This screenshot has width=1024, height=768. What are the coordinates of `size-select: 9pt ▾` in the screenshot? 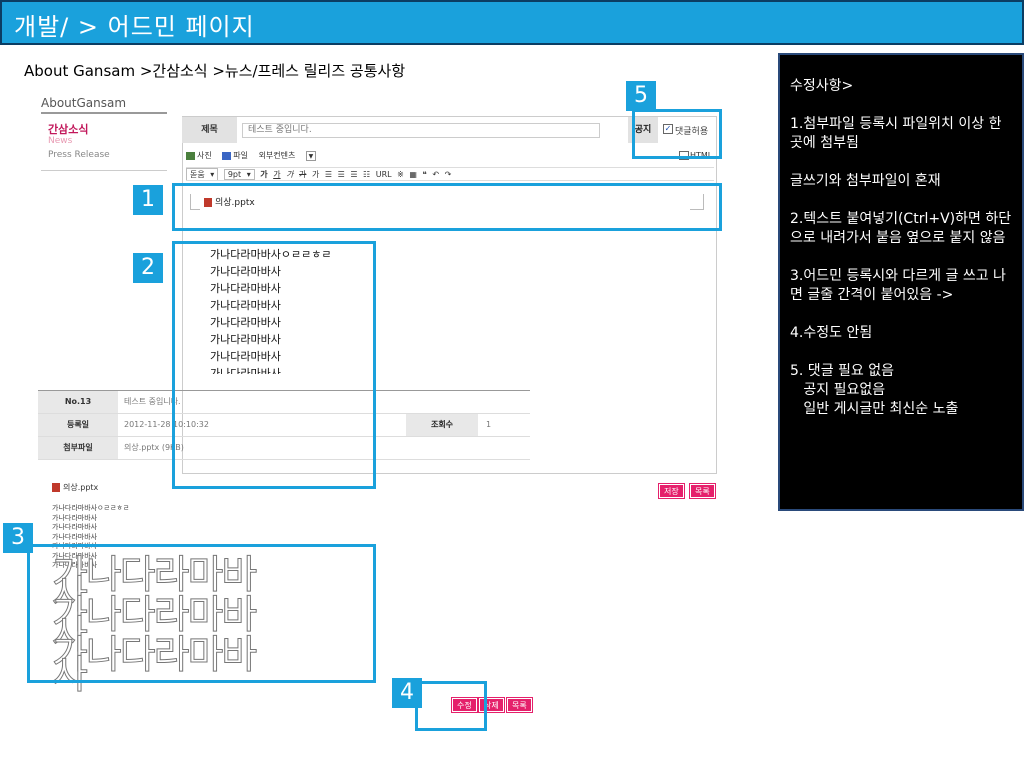 It's located at (239, 174).